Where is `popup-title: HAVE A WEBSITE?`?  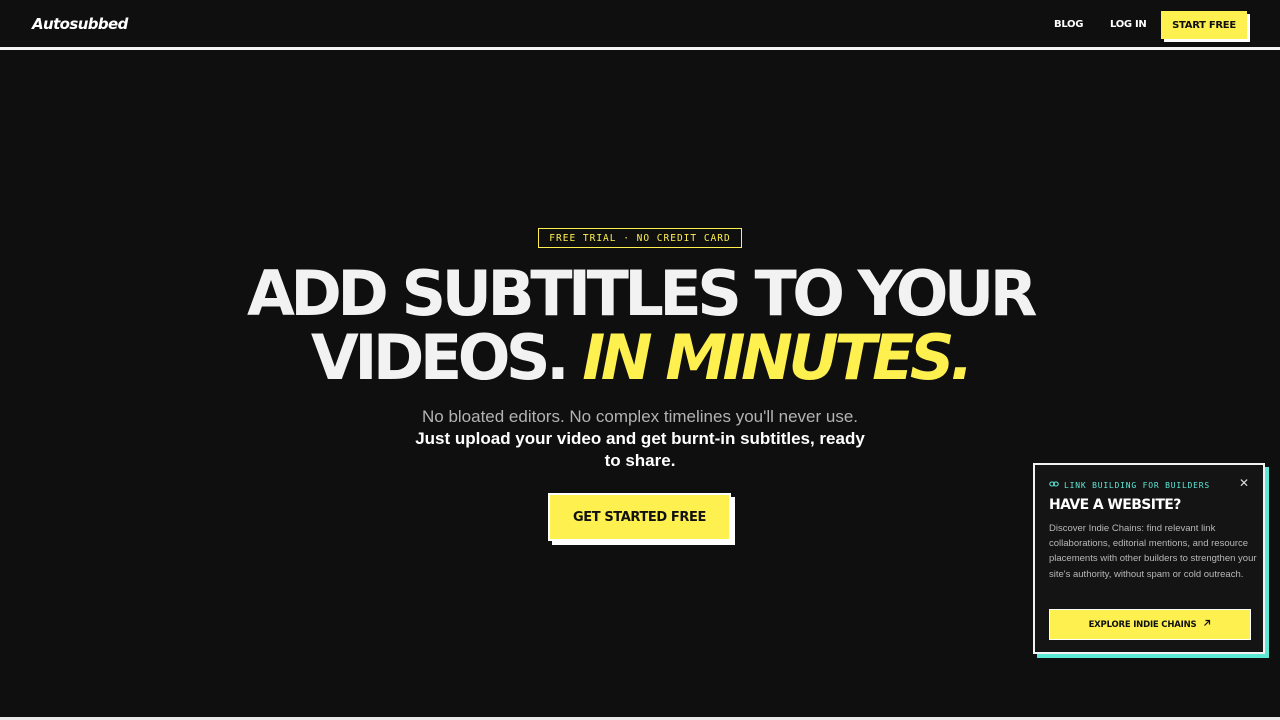 popup-title: HAVE A WEBSITE? is located at coordinates (1115, 505).